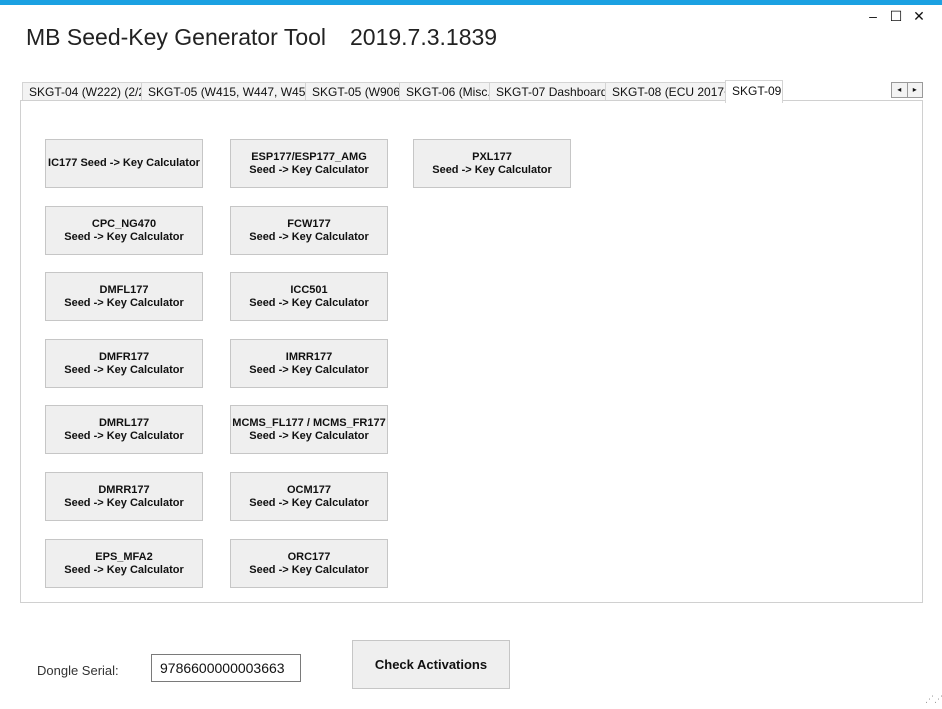 The image size is (942, 709). I want to click on eps-mfa2-calculator-button: EPS_MFA2 Seed -> Key Calculator, so click(124, 563).